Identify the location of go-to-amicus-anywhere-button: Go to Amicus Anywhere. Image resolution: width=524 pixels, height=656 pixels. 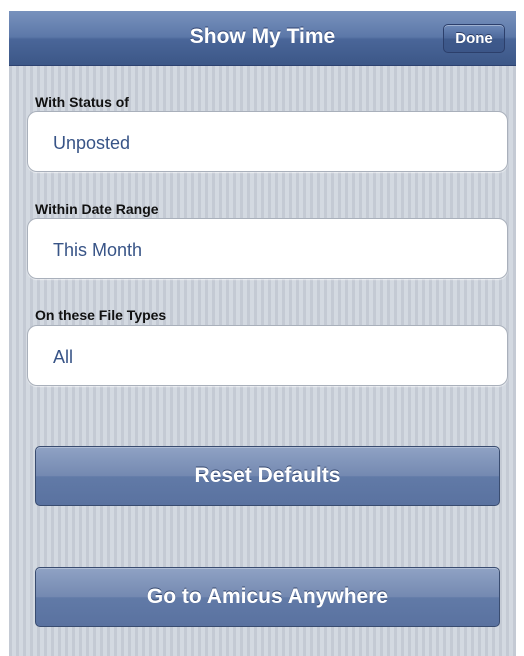
(267, 597).